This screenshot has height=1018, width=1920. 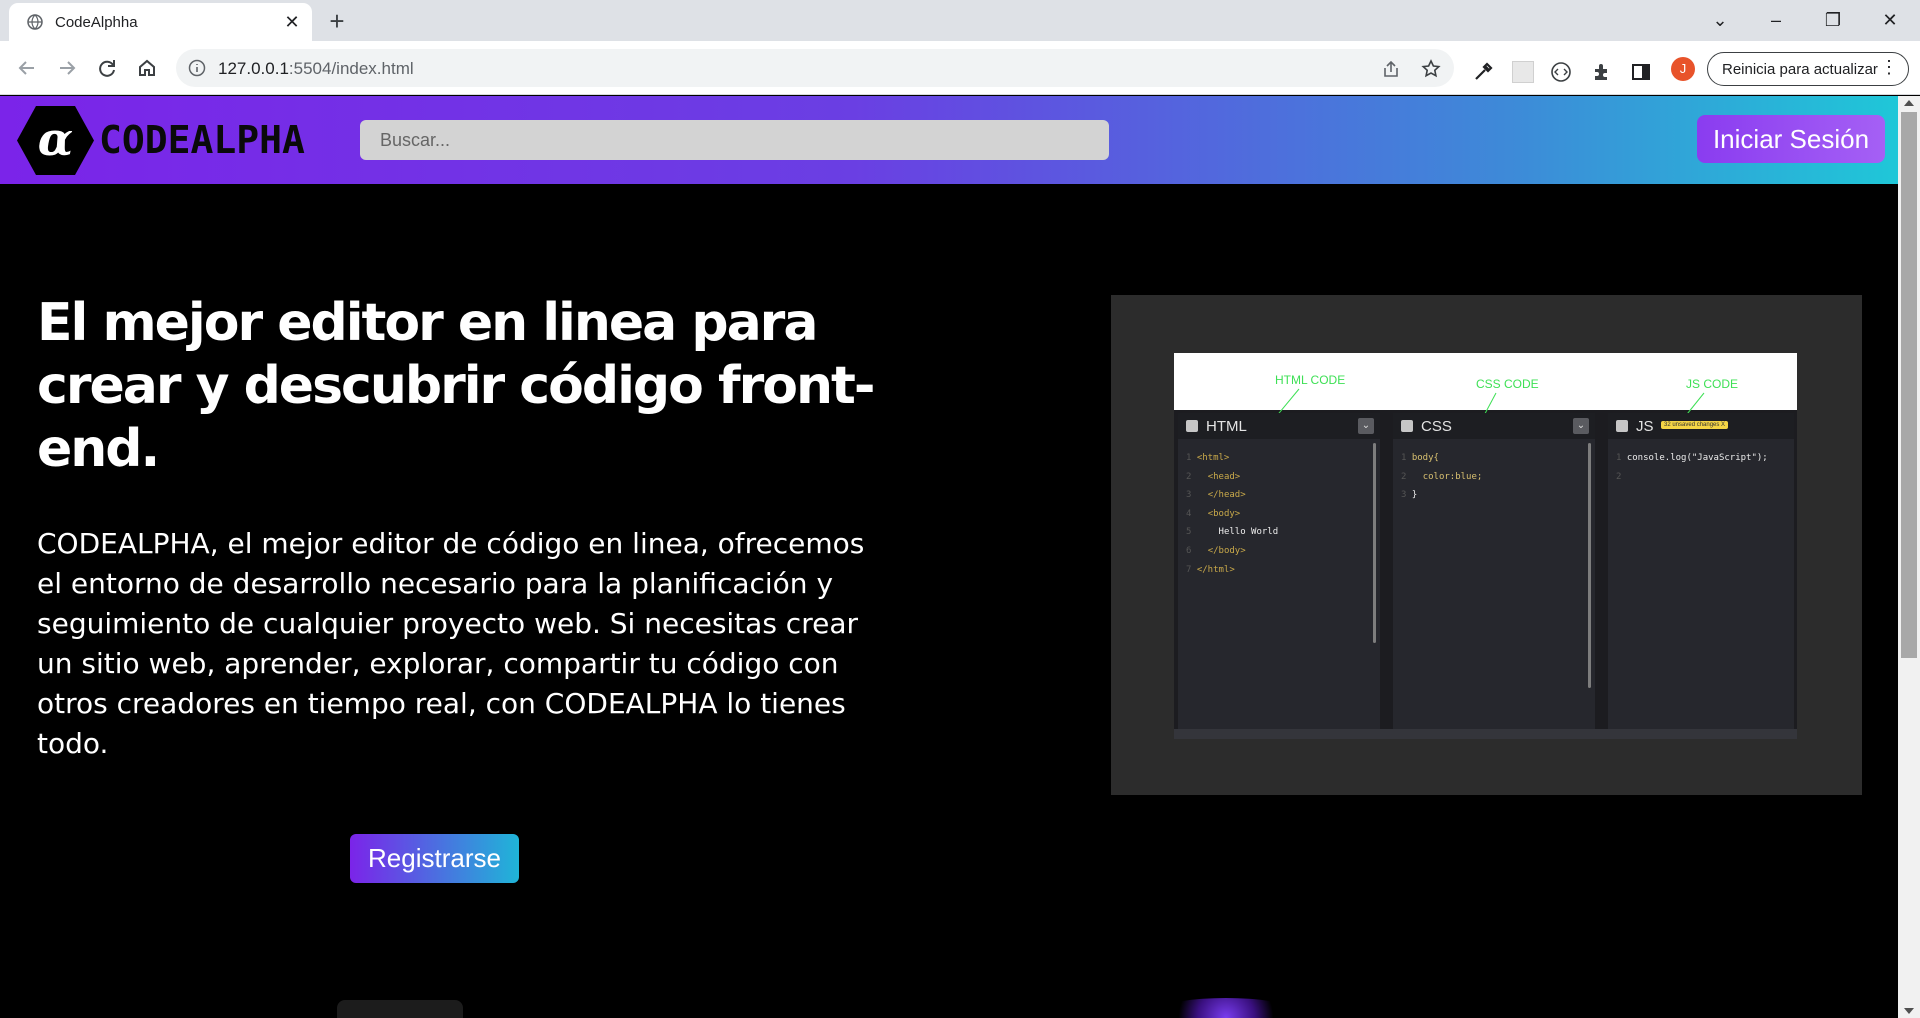 I want to click on close-window-button: ✕, so click(x=1890, y=20).